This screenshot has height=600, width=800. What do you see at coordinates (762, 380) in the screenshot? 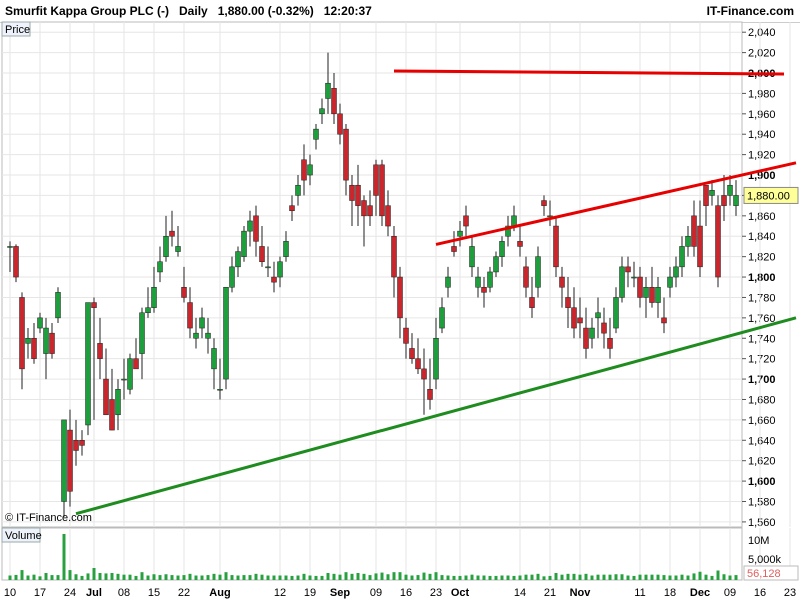
I see `y-tick-label: 1,700` at bounding box center [762, 380].